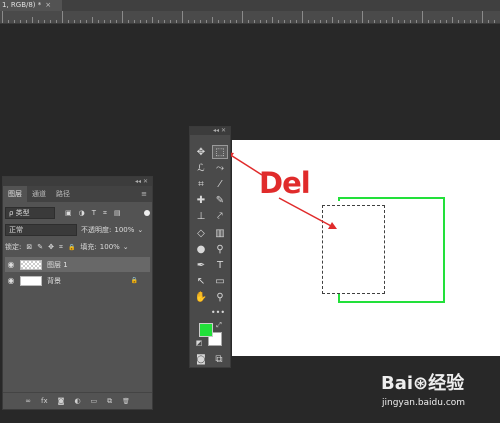 This screenshot has height=423, width=500. What do you see at coordinates (31, 5) in the screenshot?
I see `document-tab: 1, RGB/8) * ×` at bounding box center [31, 5].